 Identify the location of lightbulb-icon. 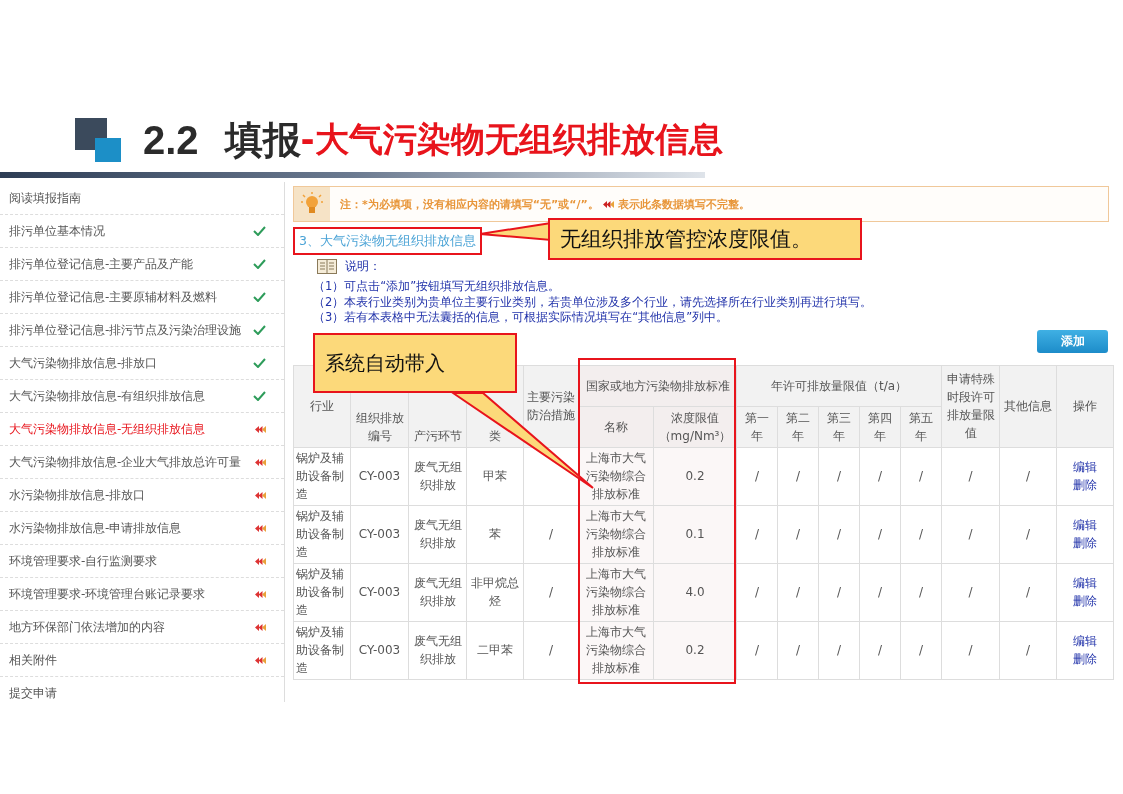
(312, 204).